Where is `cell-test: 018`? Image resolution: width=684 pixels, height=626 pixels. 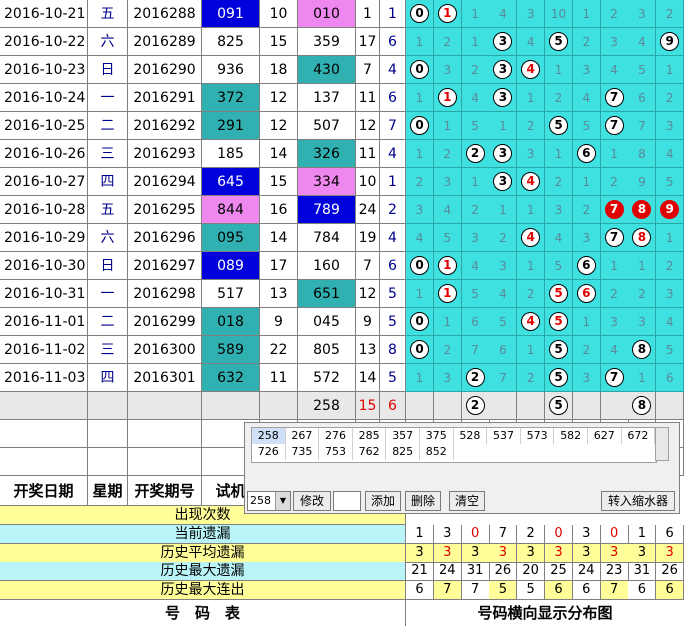 cell-test: 018 is located at coordinates (231, 322).